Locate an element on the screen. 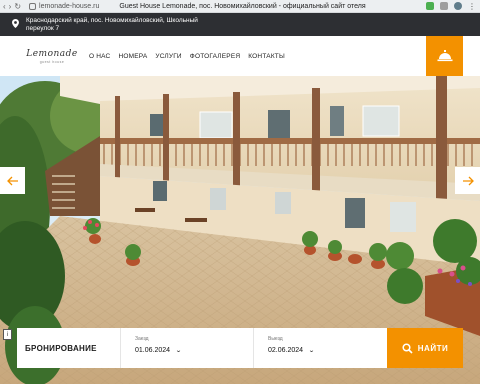 This screenshot has height=384, width=480. checkout-value: 02.06.2024 is located at coordinates (285, 350).